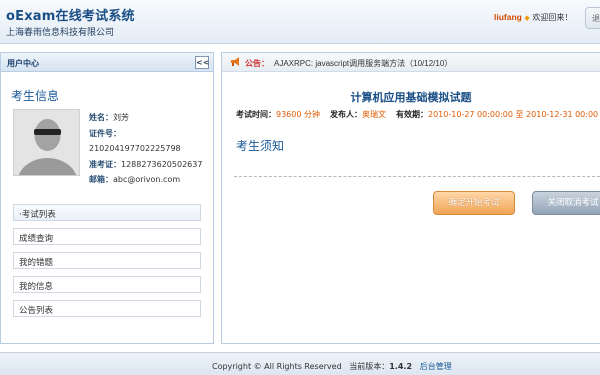 Image resolution: width=600 pixels, height=375 pixels. Describe the element at coordinates (202, 62) in the screenshot. I see `collapse-sidebar-button: <<` at that location.